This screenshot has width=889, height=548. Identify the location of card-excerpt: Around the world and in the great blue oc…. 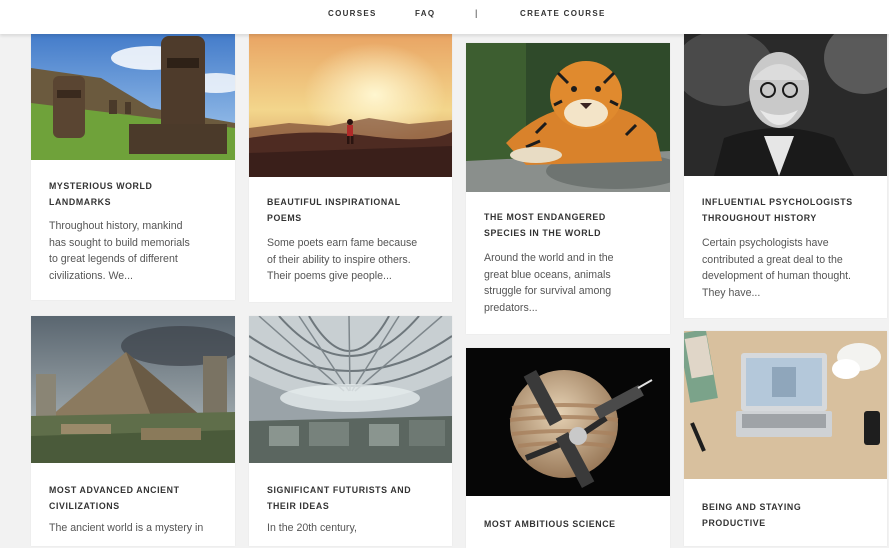
(549, 283).